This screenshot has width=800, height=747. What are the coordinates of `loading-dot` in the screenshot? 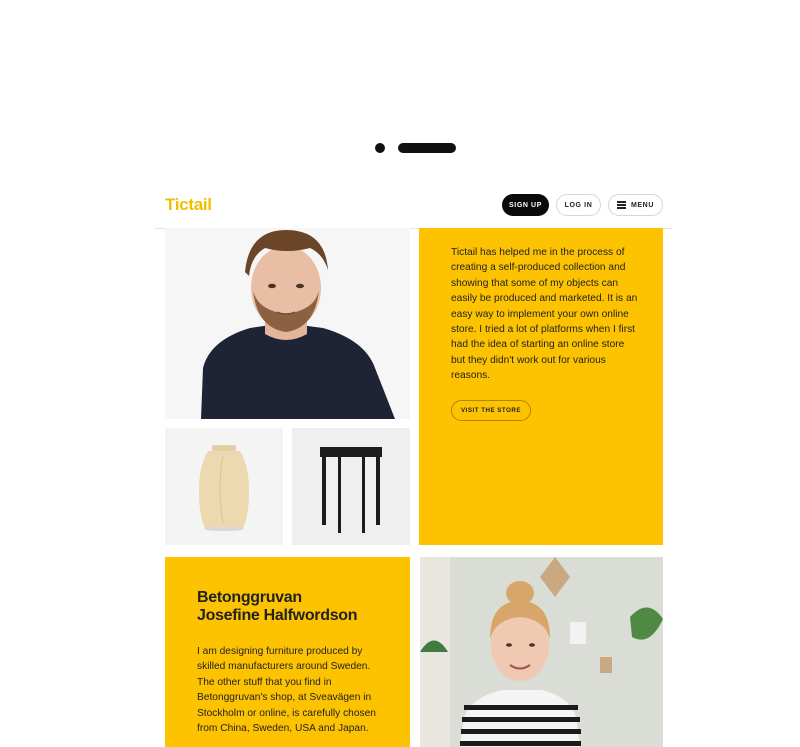 It's located at (380, 148).